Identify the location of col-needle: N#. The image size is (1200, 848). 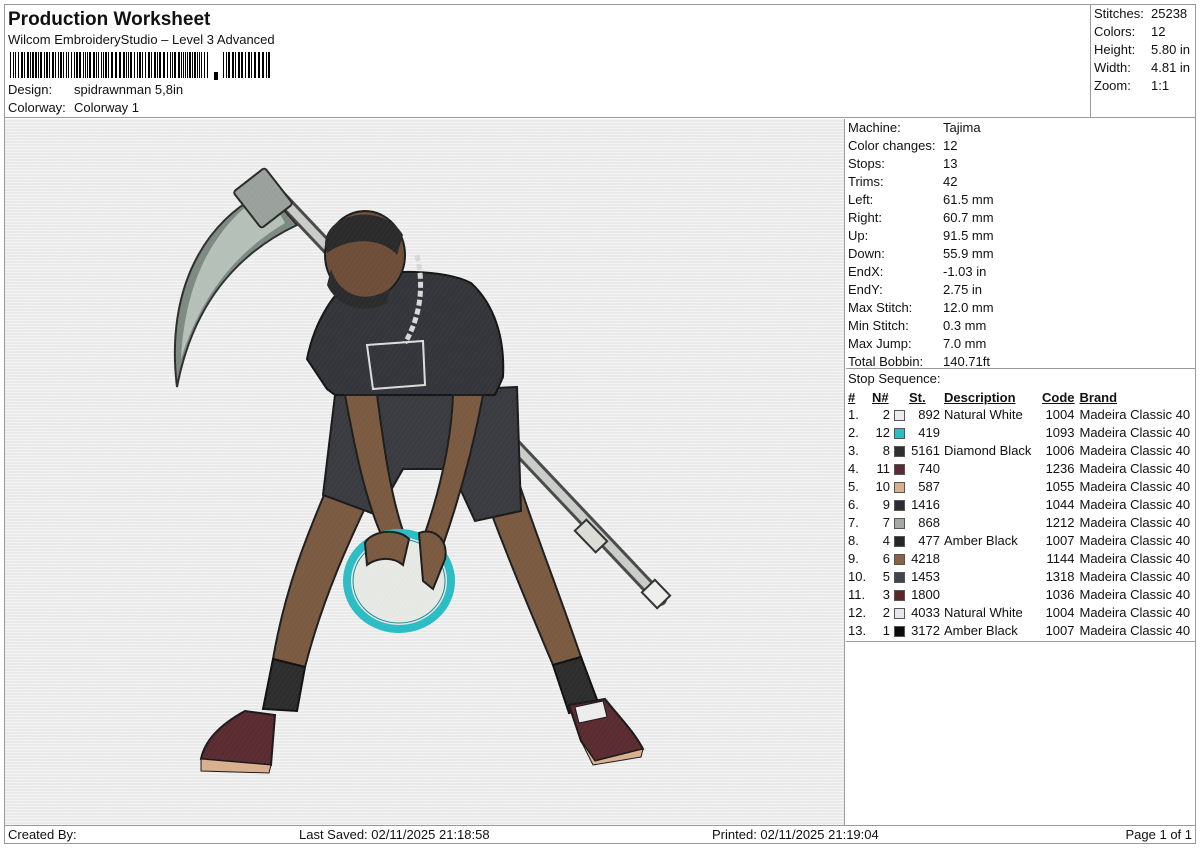
(880, 397).